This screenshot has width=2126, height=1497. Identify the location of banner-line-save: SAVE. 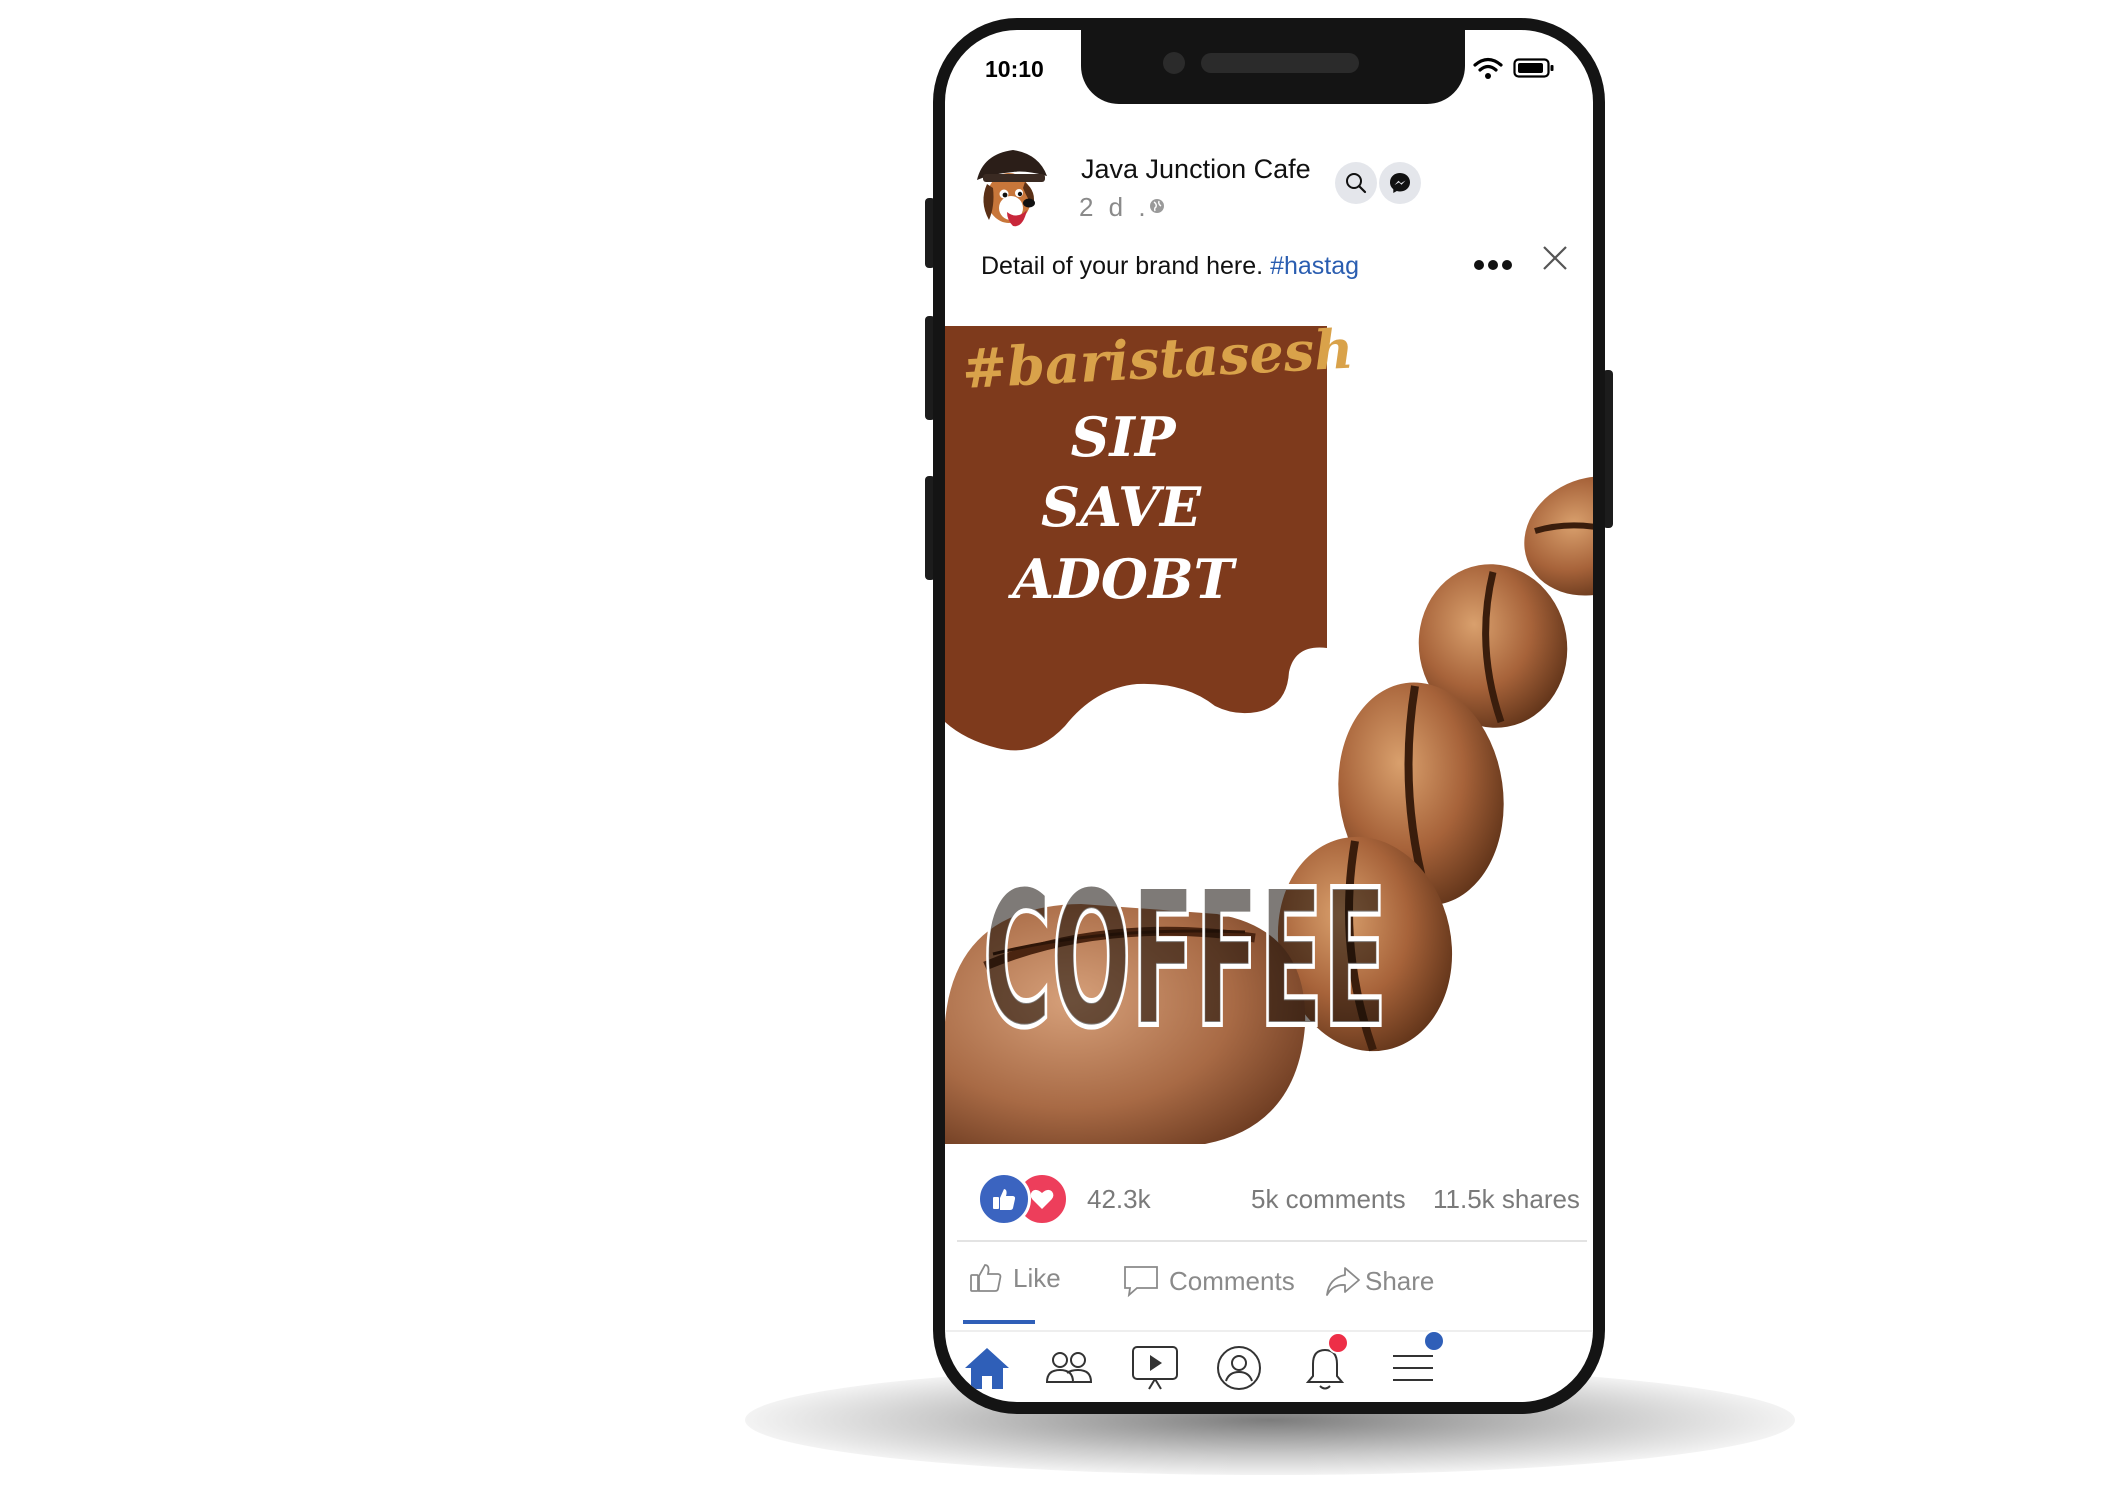
(1121, 507).